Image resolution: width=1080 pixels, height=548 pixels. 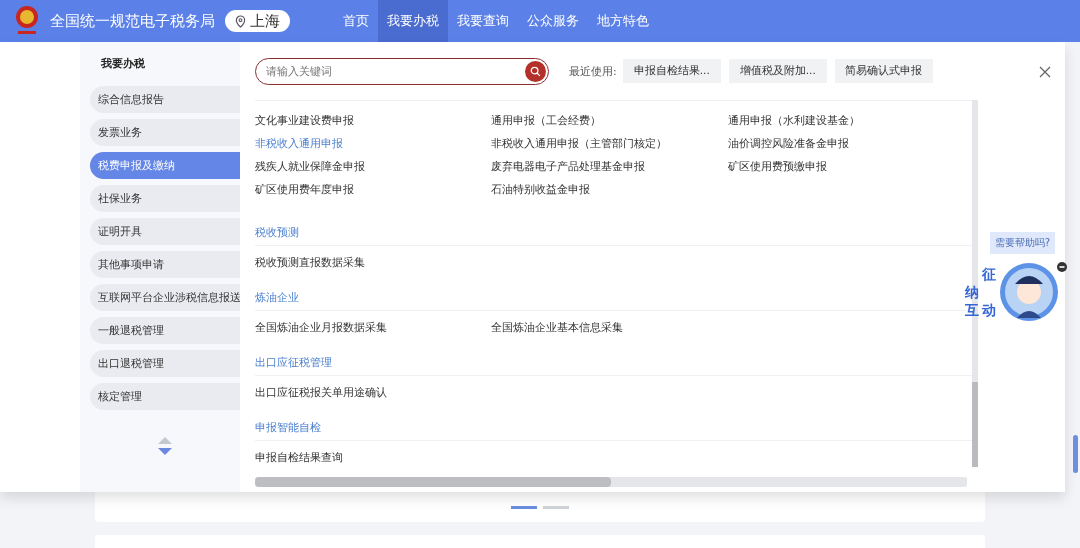 I want to click on menu-link: 矿区使用费预缴申报, so click(x=850, y=166).